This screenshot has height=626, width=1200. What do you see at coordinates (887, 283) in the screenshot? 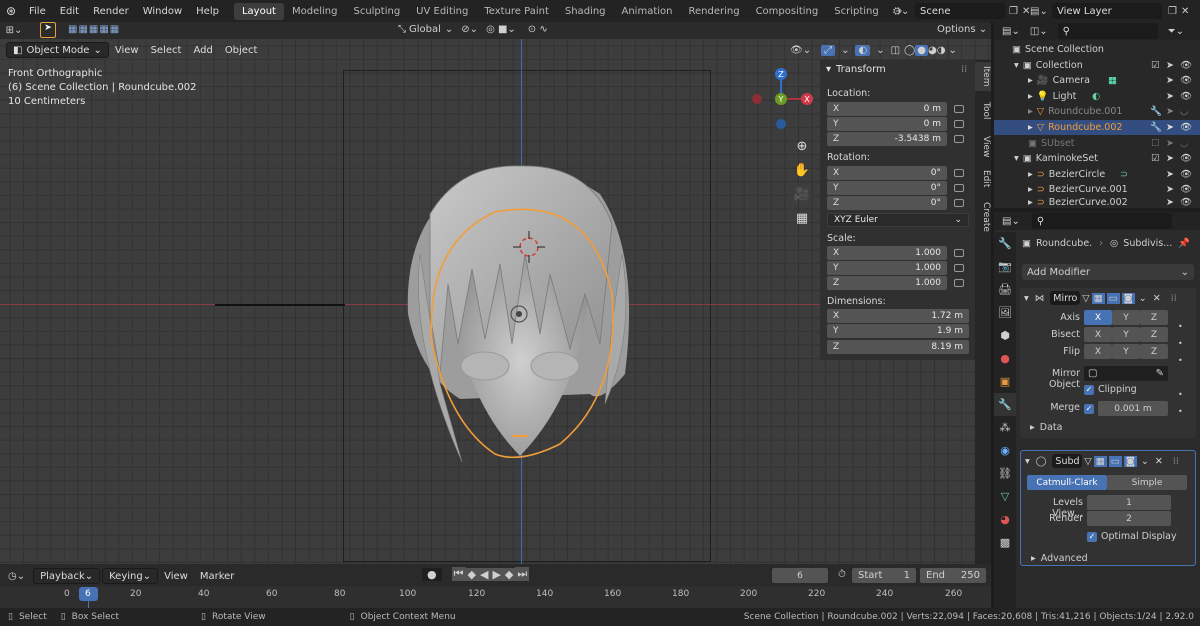
I see `scale-z-field: Z 1.000` at bounding box center [887, 283].